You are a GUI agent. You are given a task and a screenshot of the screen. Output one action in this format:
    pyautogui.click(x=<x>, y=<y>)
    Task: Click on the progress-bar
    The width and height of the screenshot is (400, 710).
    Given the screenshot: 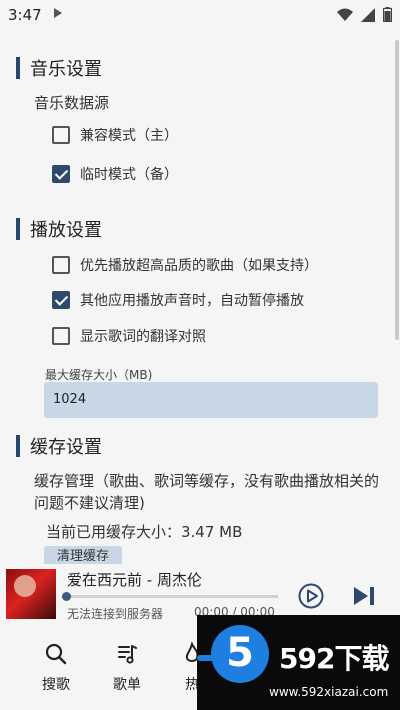 What is the action you would take?
    pyautogui.click(x=170, y=596)
    